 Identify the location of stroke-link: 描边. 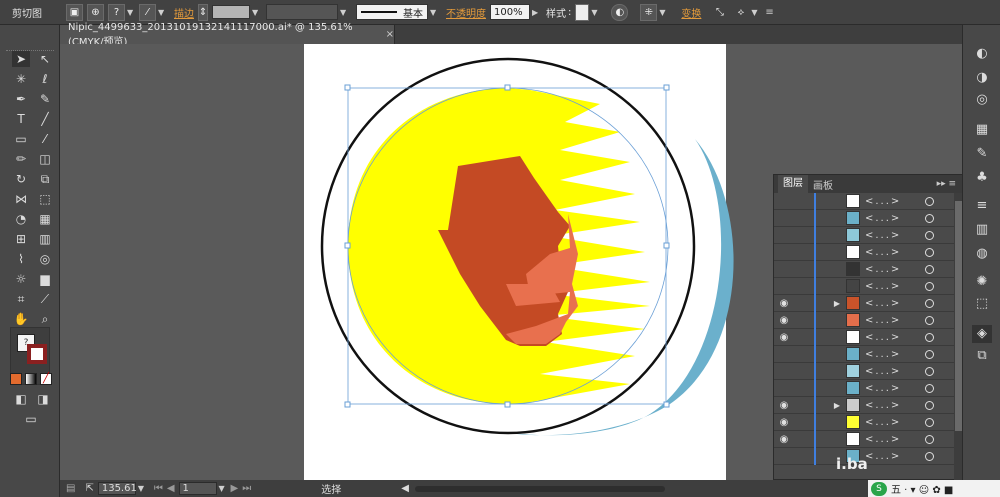
(184, 12).